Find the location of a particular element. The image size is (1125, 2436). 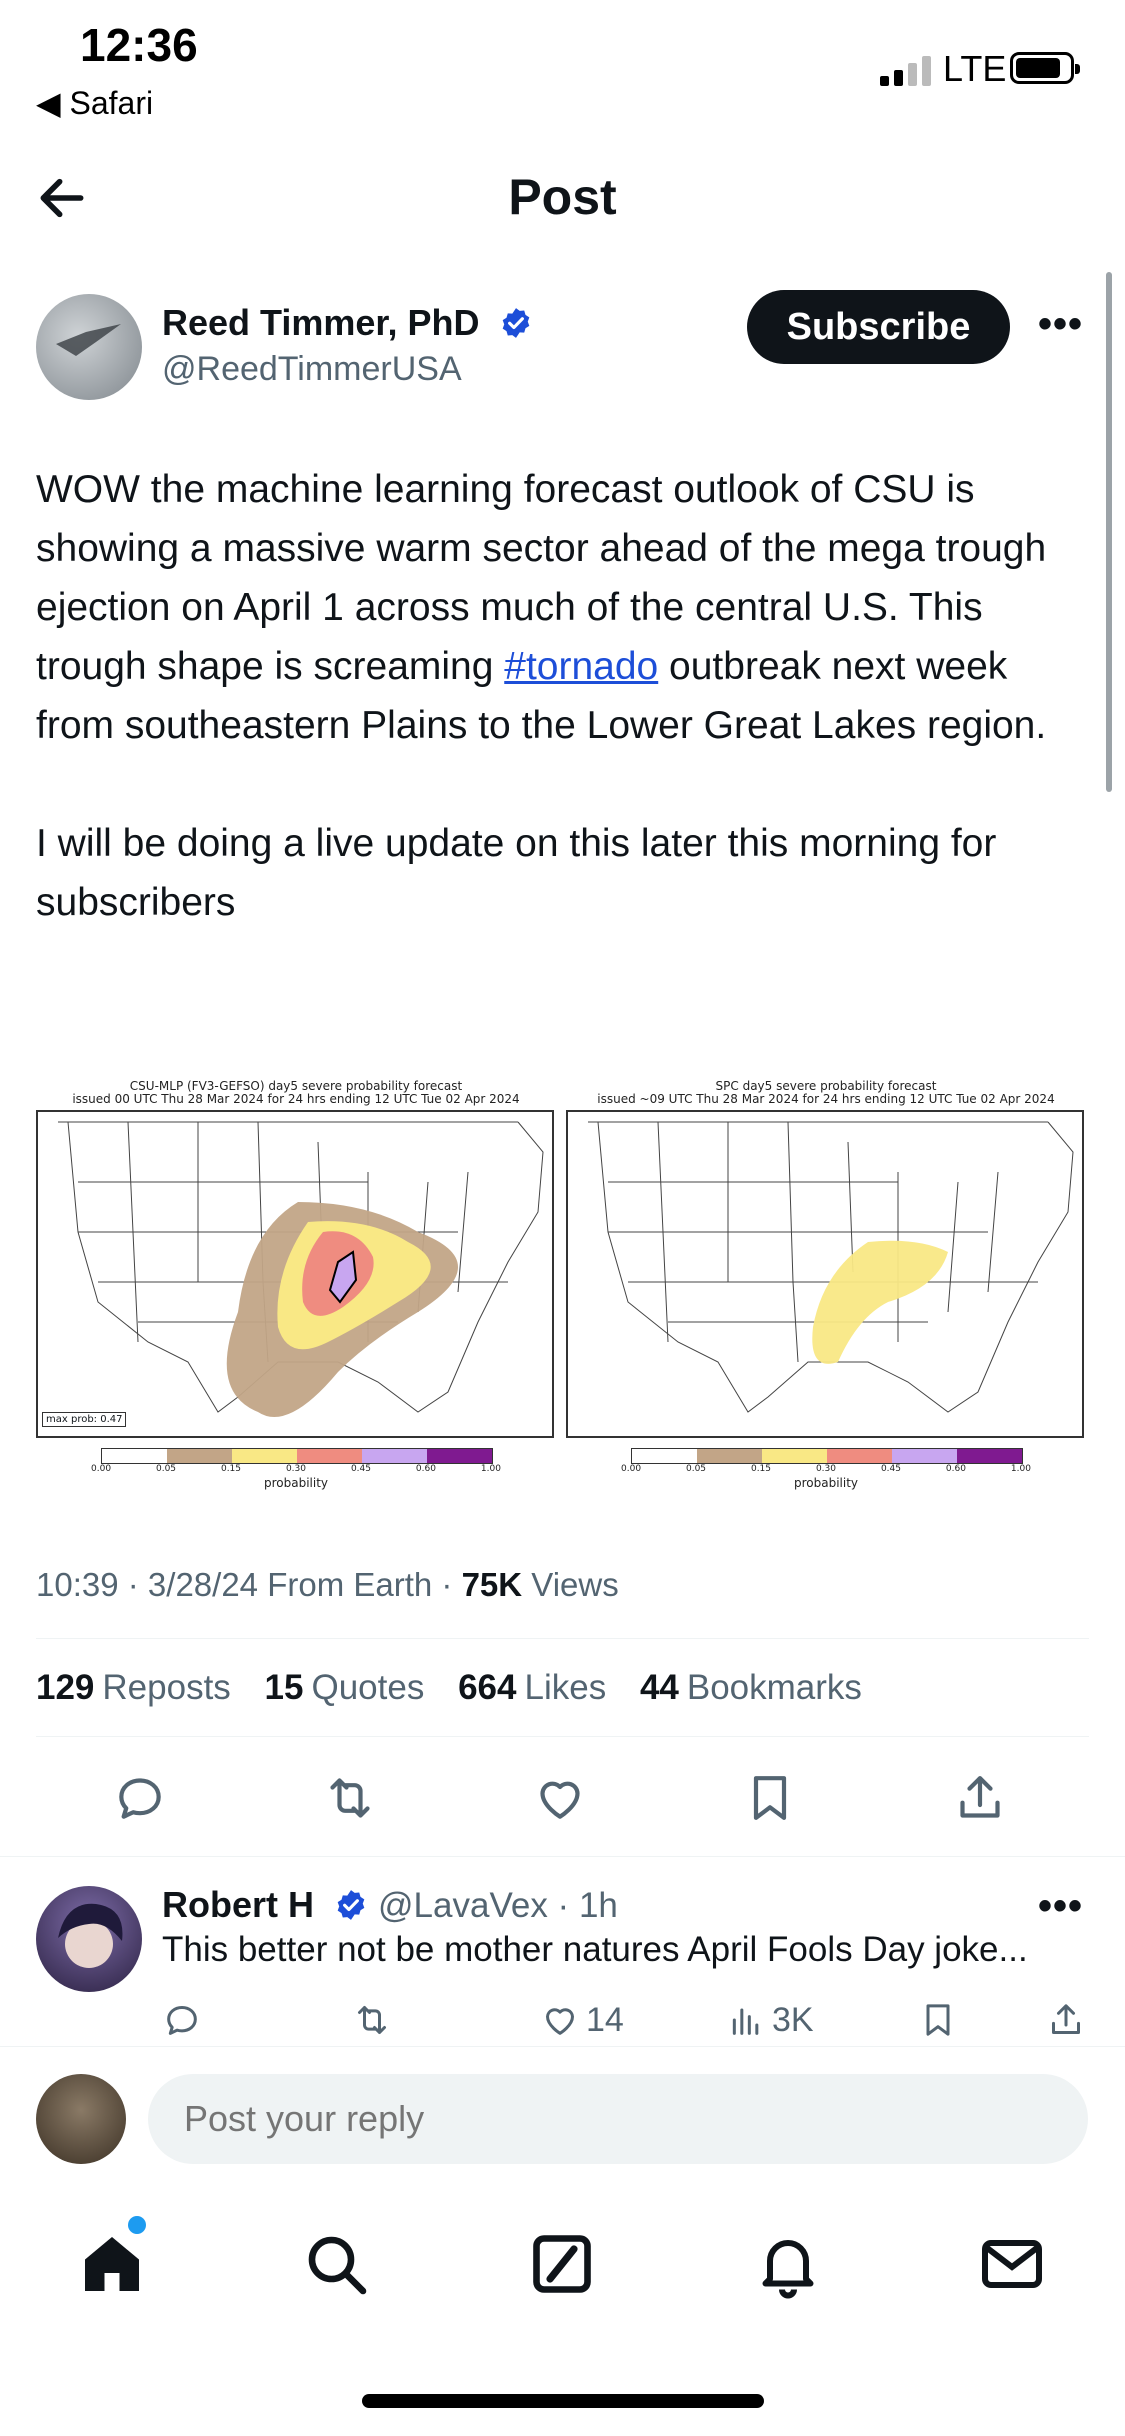

post-time: 10:39 is located at coordinates (77, 1584).